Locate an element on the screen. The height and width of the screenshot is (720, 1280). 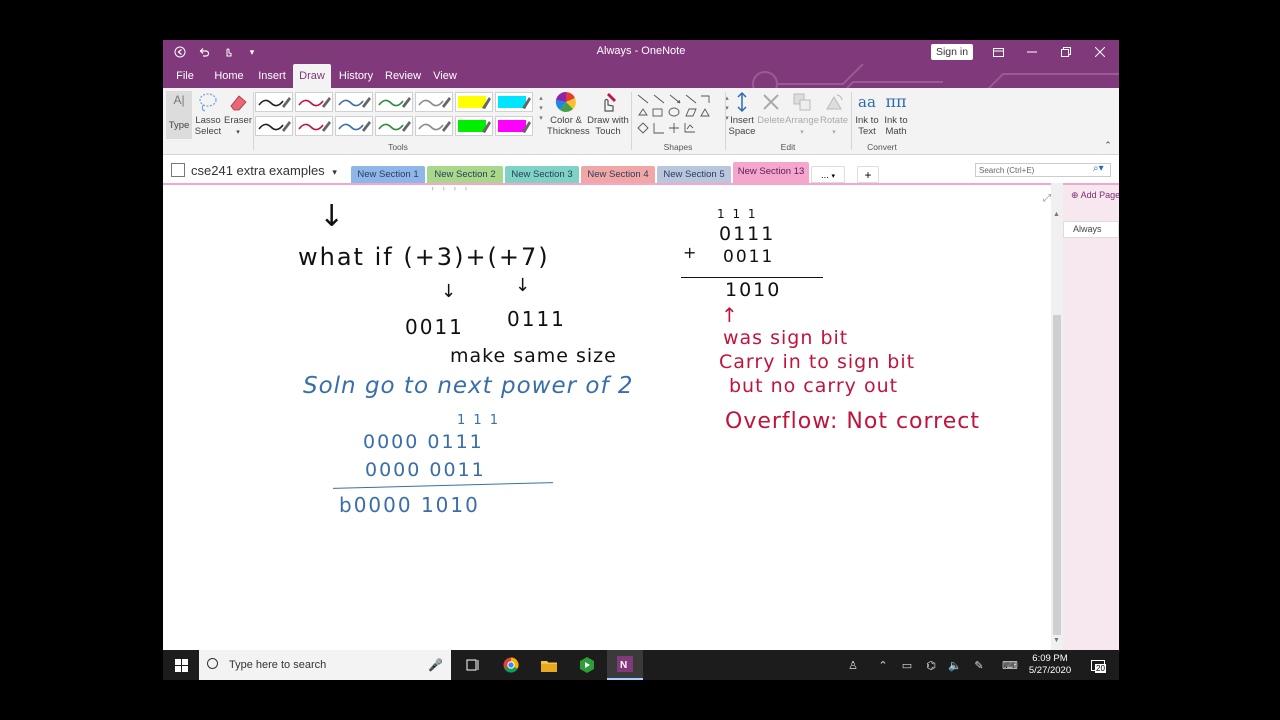
scroll-thumb is located at coordinates (1057, 475).